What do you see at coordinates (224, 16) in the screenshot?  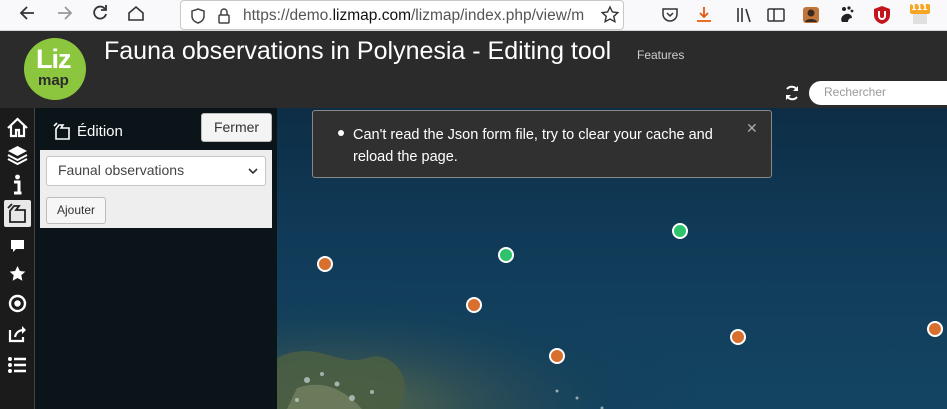 I see `lock-icon` at bounding box center [224, 16].